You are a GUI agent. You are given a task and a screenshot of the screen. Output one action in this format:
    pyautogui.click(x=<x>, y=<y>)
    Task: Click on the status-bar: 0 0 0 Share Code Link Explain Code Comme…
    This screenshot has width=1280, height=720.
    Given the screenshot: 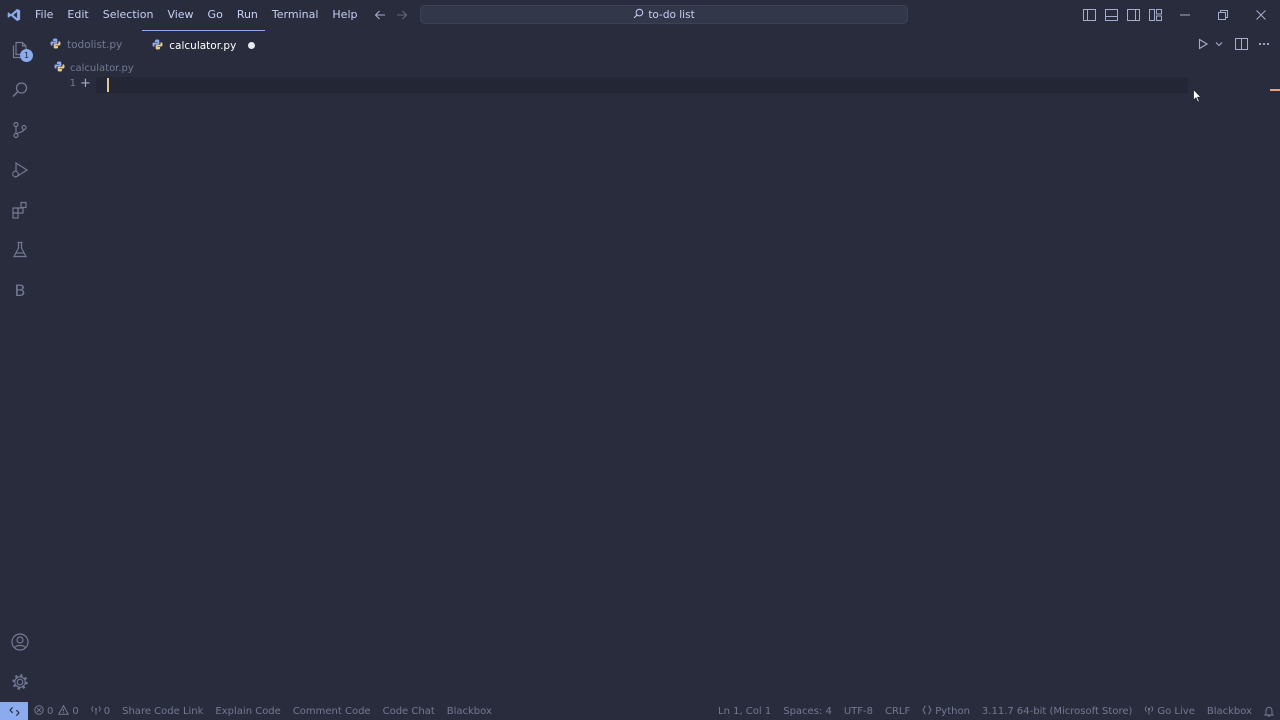 What is the action you would take?
    pyautogui.click(x=640, y=711)
    